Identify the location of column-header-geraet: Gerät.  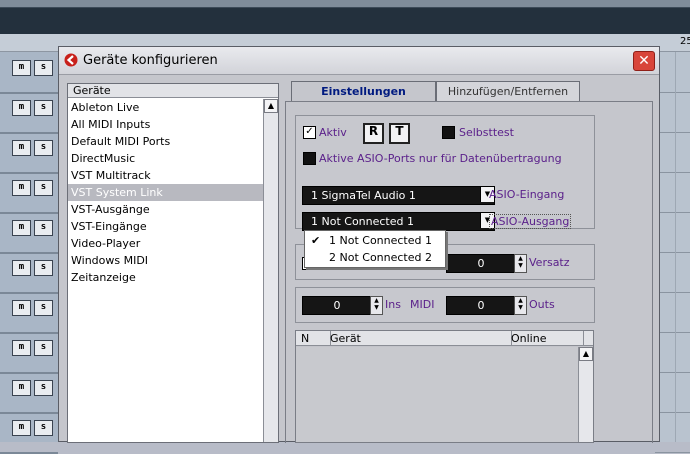
(418, 338).